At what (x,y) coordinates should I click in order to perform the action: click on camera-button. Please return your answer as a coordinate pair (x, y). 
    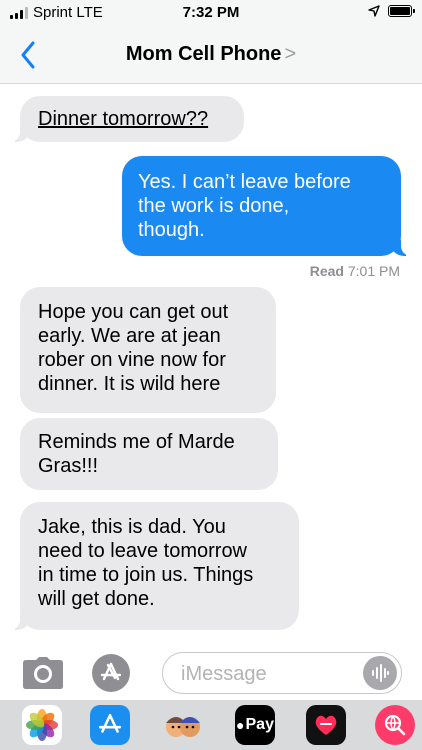
    Looking at the image, I should click on (43, 673).